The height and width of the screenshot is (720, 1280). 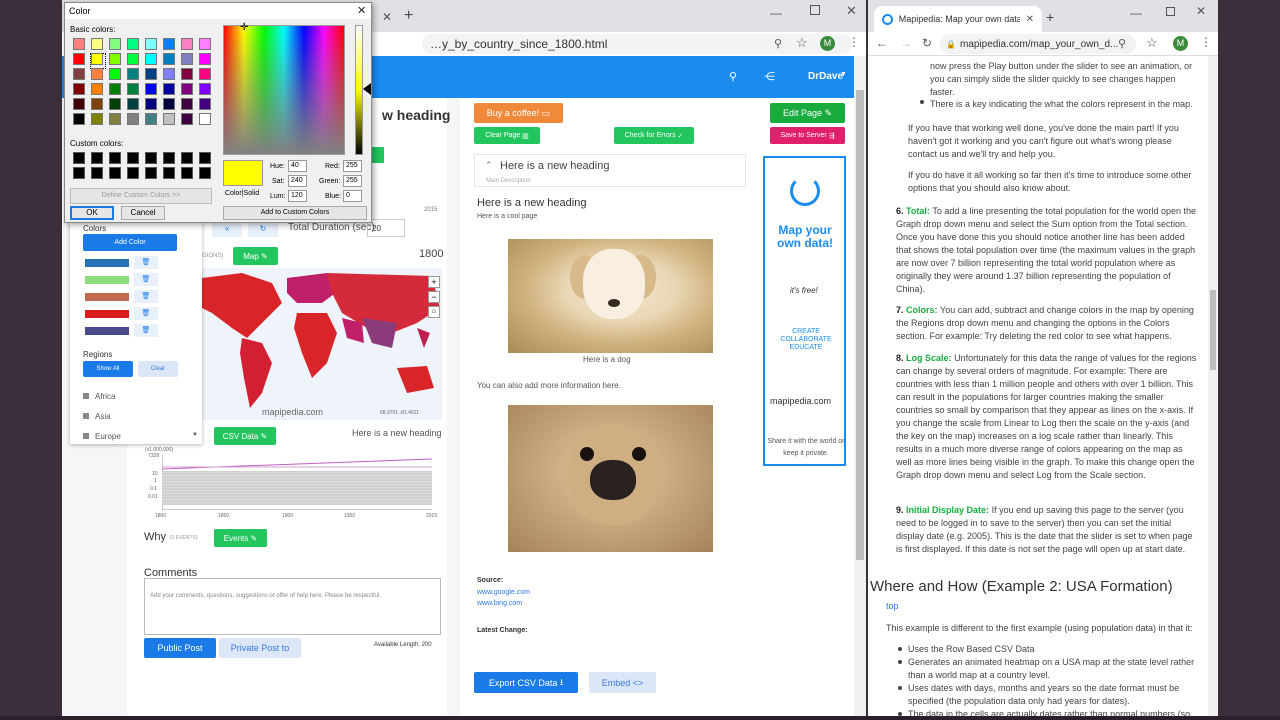 I want to click on left-address-bar: …y_by_country_since_1800.html, so click(x=637, y=44).